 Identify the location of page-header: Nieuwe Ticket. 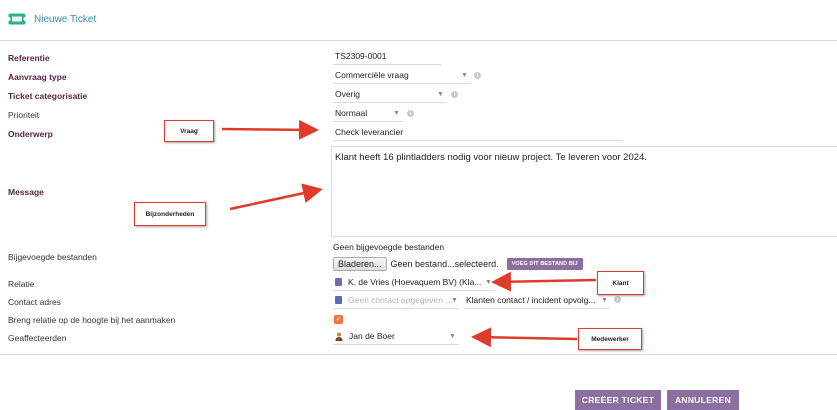
(52, 19).